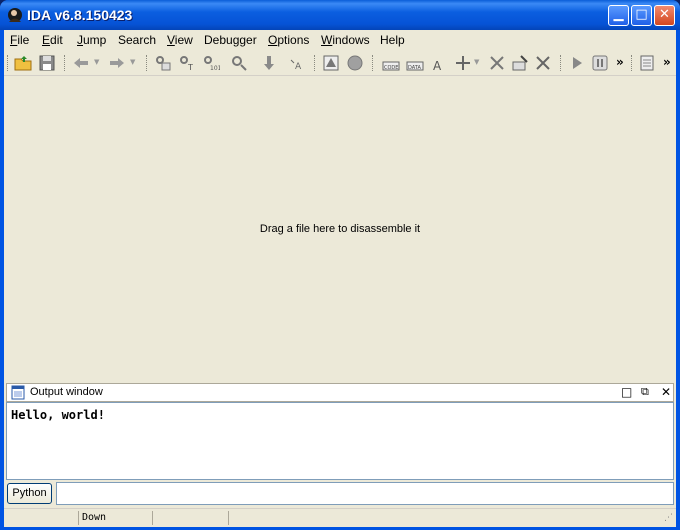  I want to click on menu-file: File, so click(19, 40).